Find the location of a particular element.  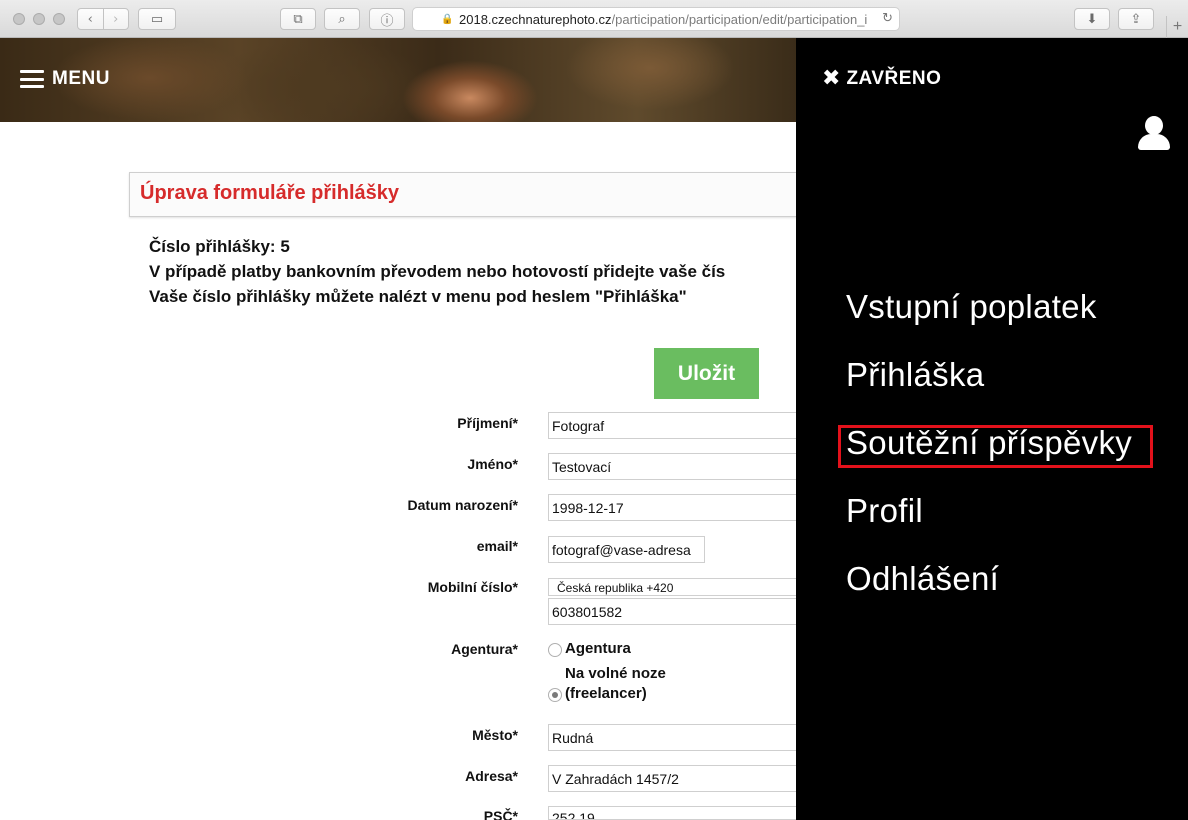

address-field: V Zahradách 1457/2 is located at coordinates (678, 778).